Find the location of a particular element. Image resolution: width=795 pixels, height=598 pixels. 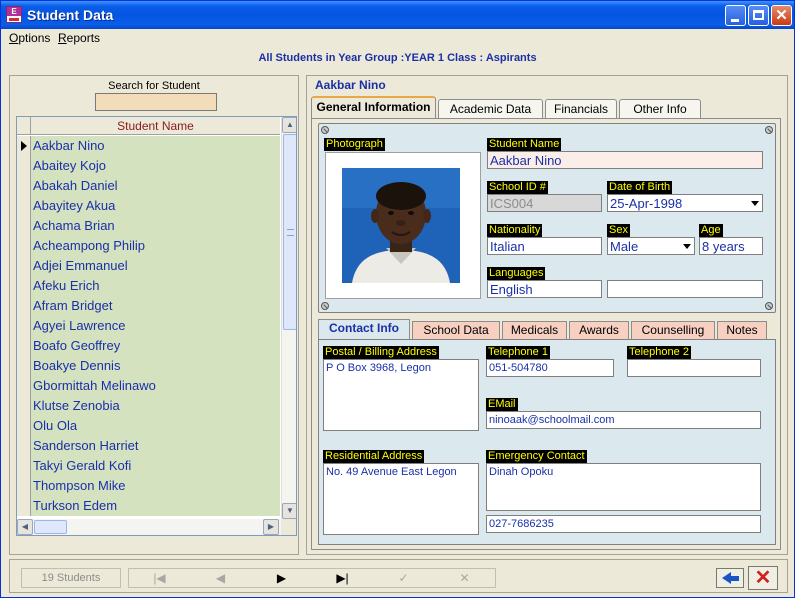

table-row: Abaitey Kojo is located at coordinates (148, 166).